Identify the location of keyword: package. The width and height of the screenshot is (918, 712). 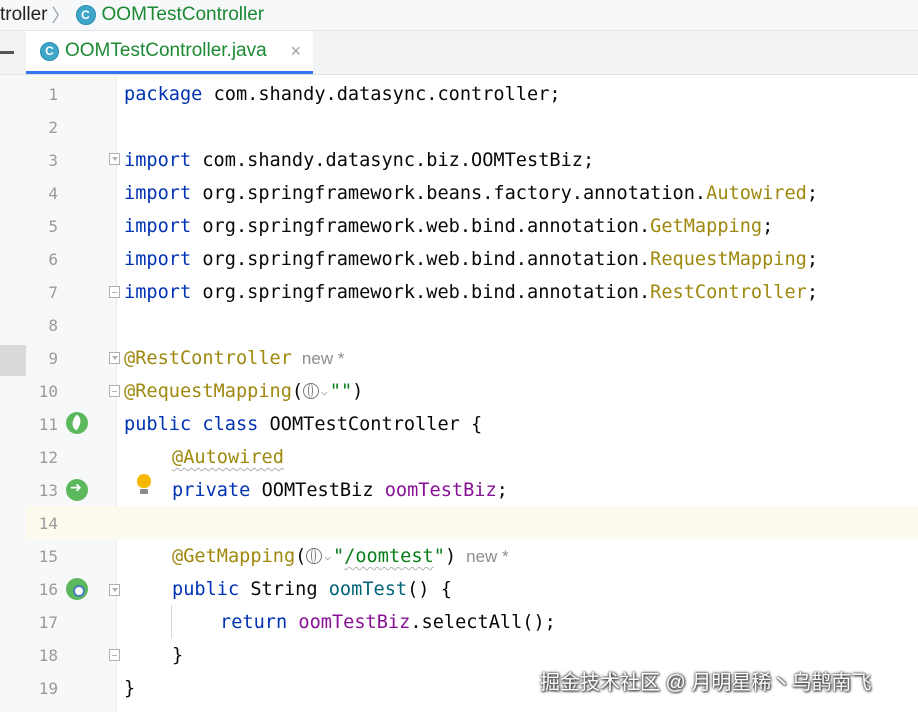
(163, 94).